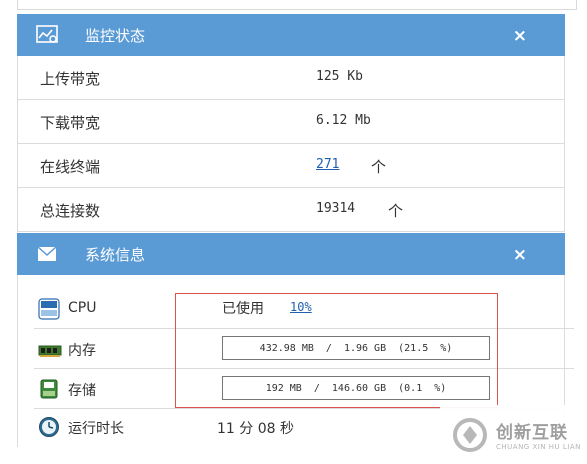 The height and width of the screenshot is (464, 587). I want to click on storage-usage-bar: 192 MB / 146.60 GB (0.1 %), so click(356, 388).